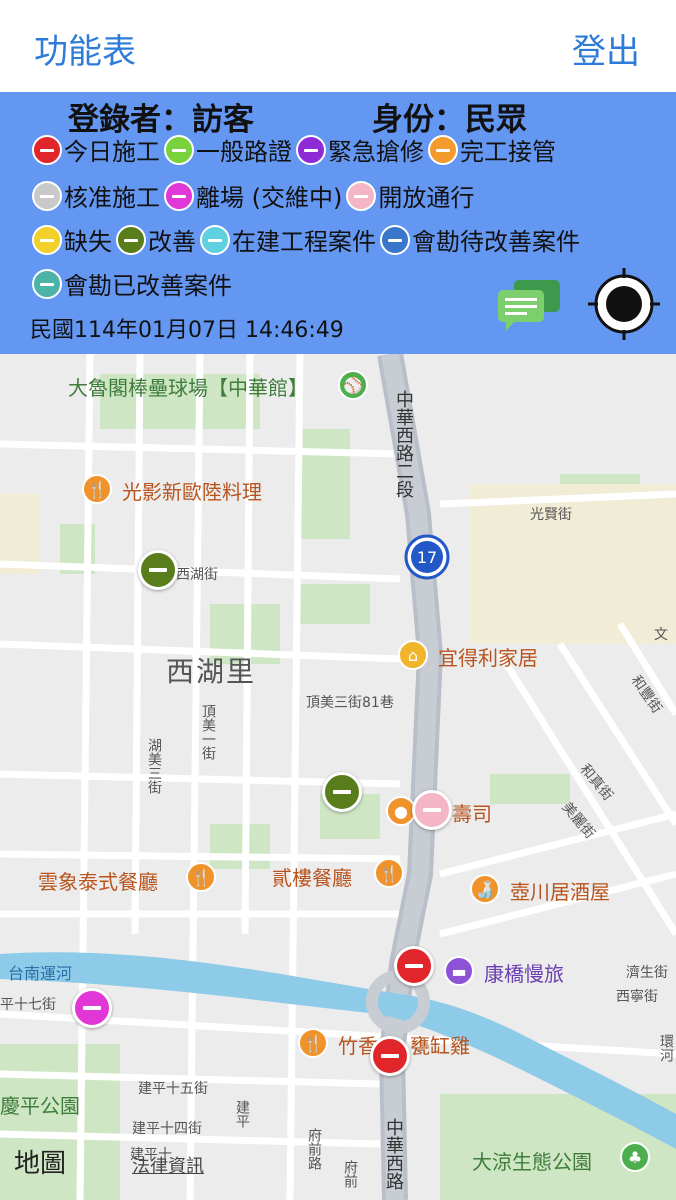 The image size is (676, 1200). What do you see at coordinates (338, 46) in the screenshot?
I see `top-navigation-bar: 功能表 登出` at bounding box center [338, 46].